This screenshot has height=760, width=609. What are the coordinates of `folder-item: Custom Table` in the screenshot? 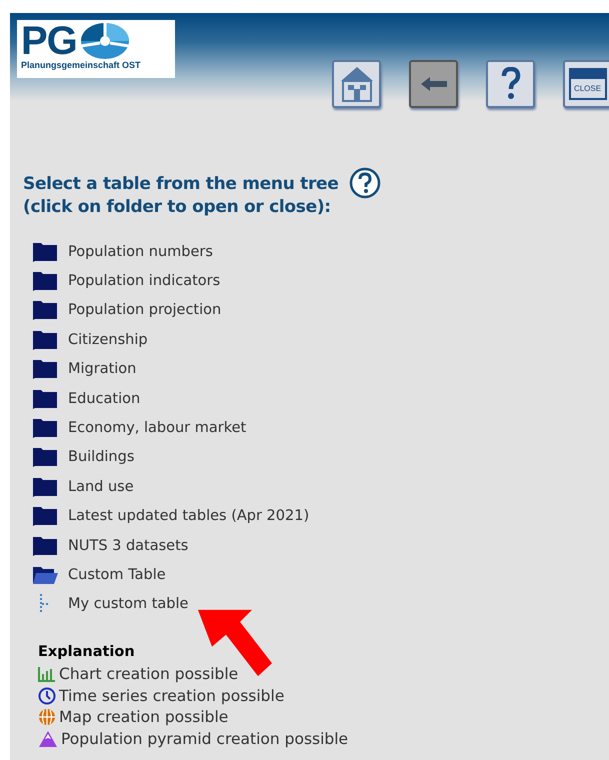 It's located at (117, 574).